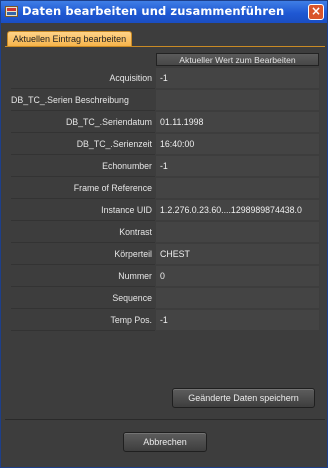 This screenshot has height=468, width=328. I want to click on table-row: Echonumber -1, so click(165, 166).